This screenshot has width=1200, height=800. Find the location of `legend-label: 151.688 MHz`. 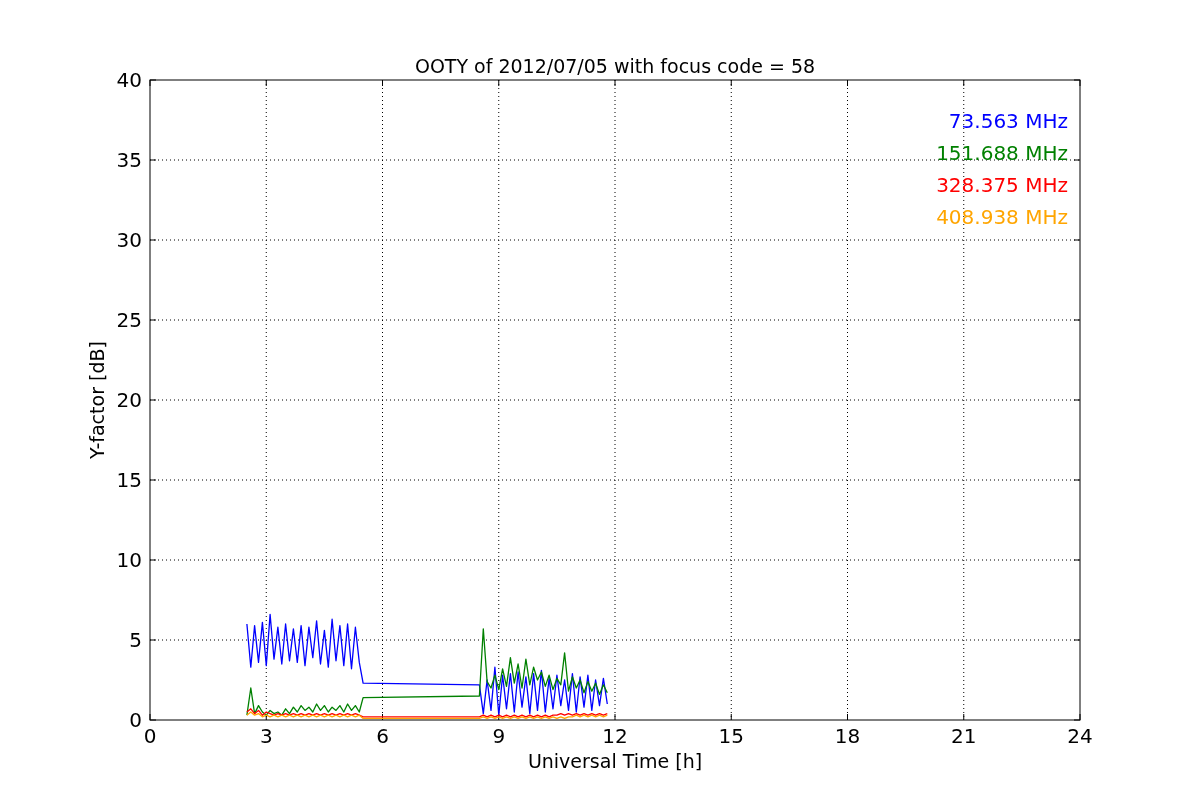

legend-label: 151.688 MHz is located at coordinates (1002, 153).